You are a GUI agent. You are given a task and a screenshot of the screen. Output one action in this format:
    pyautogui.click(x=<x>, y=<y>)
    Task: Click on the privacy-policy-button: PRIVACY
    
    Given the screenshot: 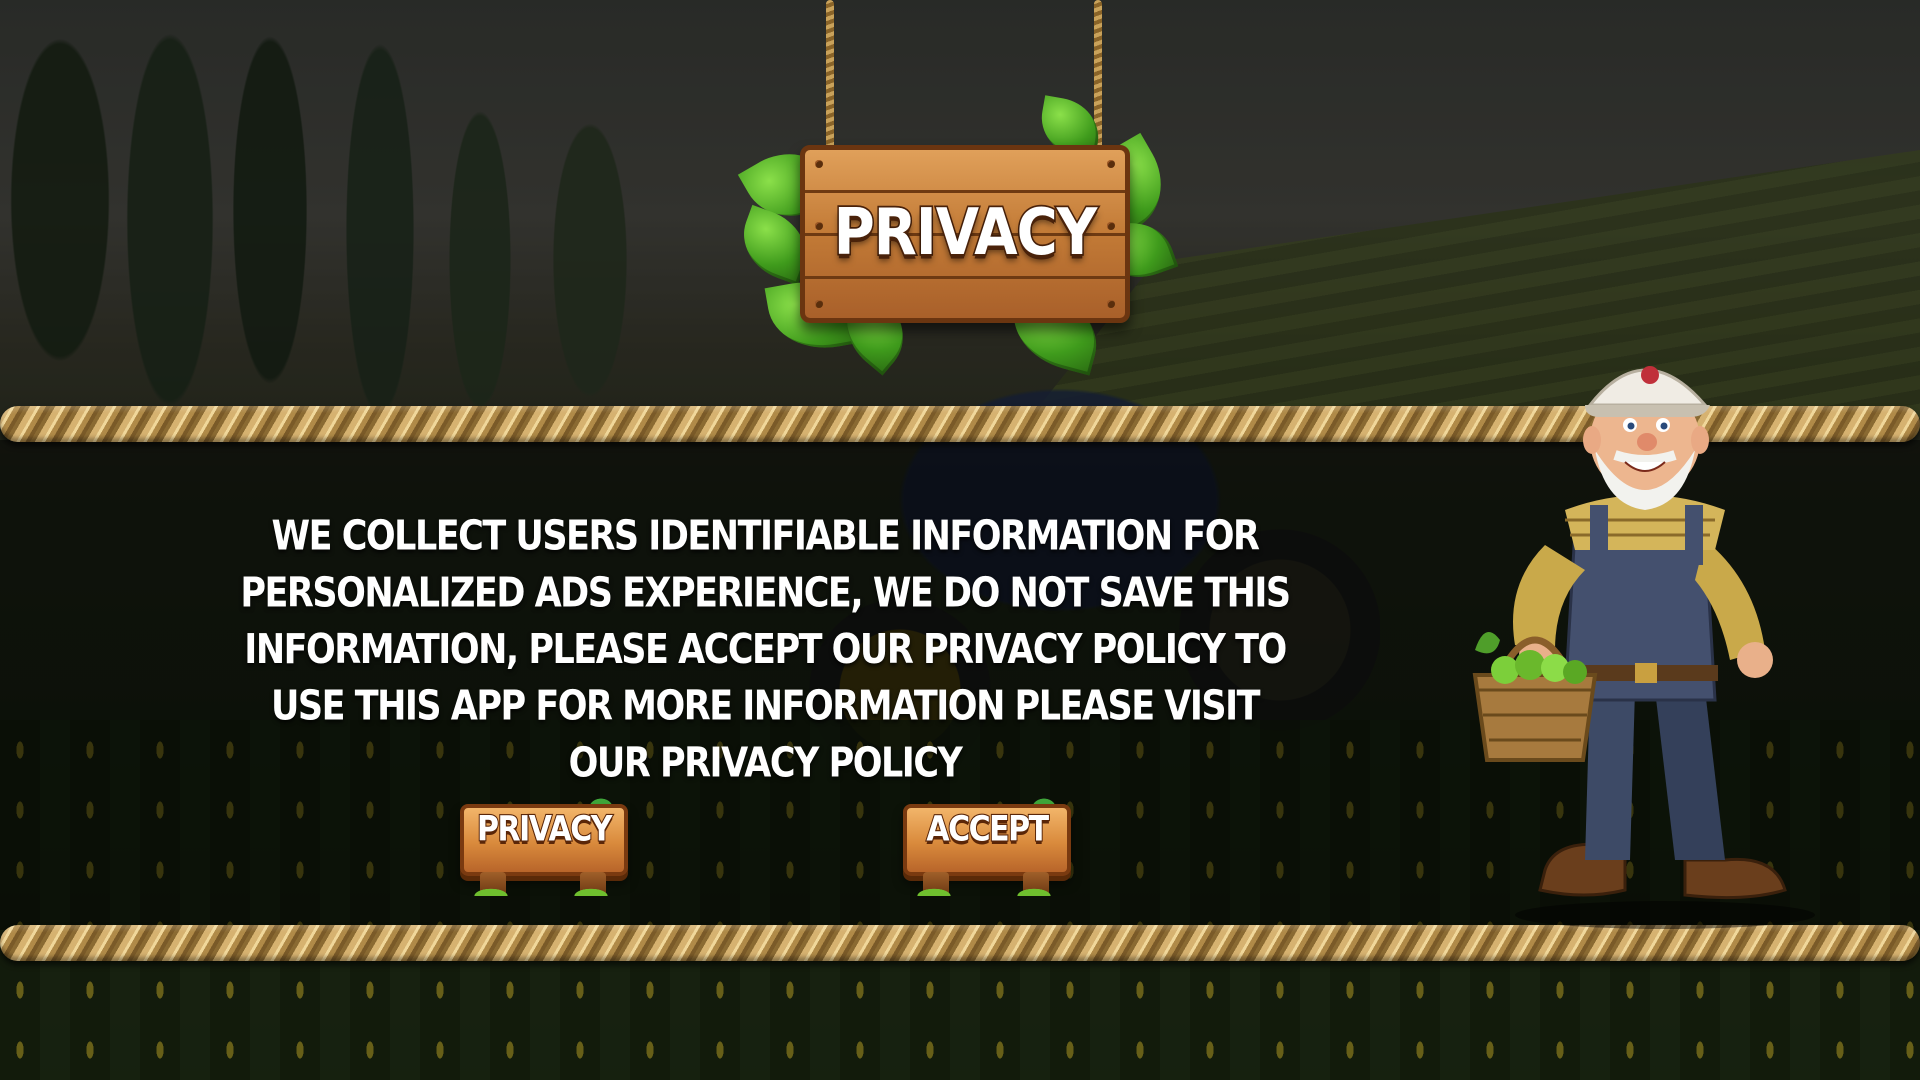 What is the action you would take?
    pyautogui.click(x=545, y=846)
    